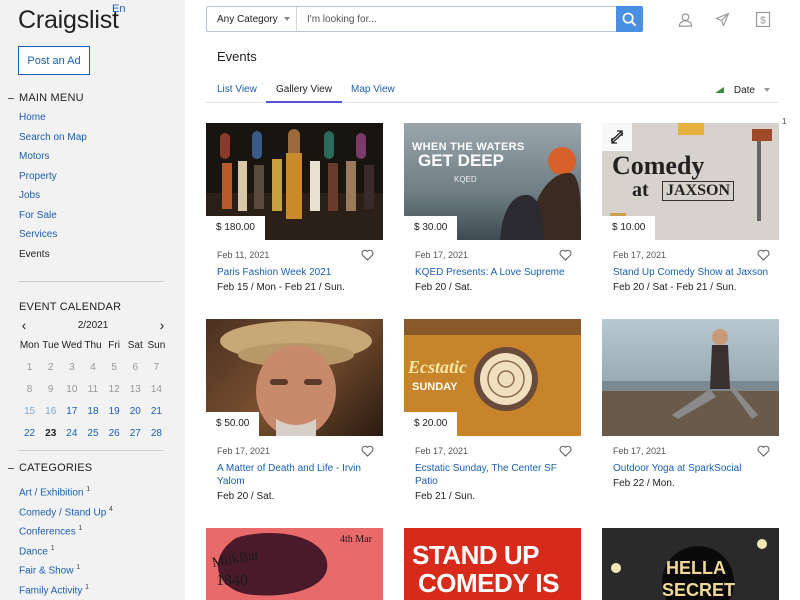  I want to click on calendar-day: 21, so click(156, 416).